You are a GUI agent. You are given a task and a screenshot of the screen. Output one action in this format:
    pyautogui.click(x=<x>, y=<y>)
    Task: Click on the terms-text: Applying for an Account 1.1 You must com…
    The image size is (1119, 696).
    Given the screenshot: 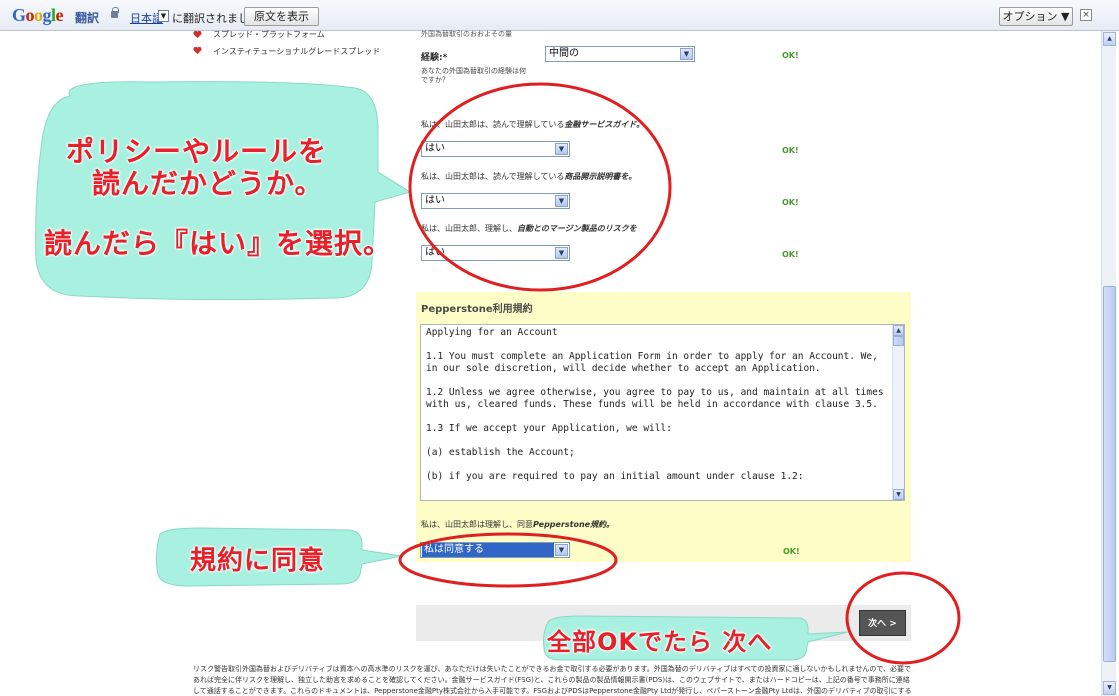 What is the action you would take?
    pyautogui.click(x=655, y=404)
    